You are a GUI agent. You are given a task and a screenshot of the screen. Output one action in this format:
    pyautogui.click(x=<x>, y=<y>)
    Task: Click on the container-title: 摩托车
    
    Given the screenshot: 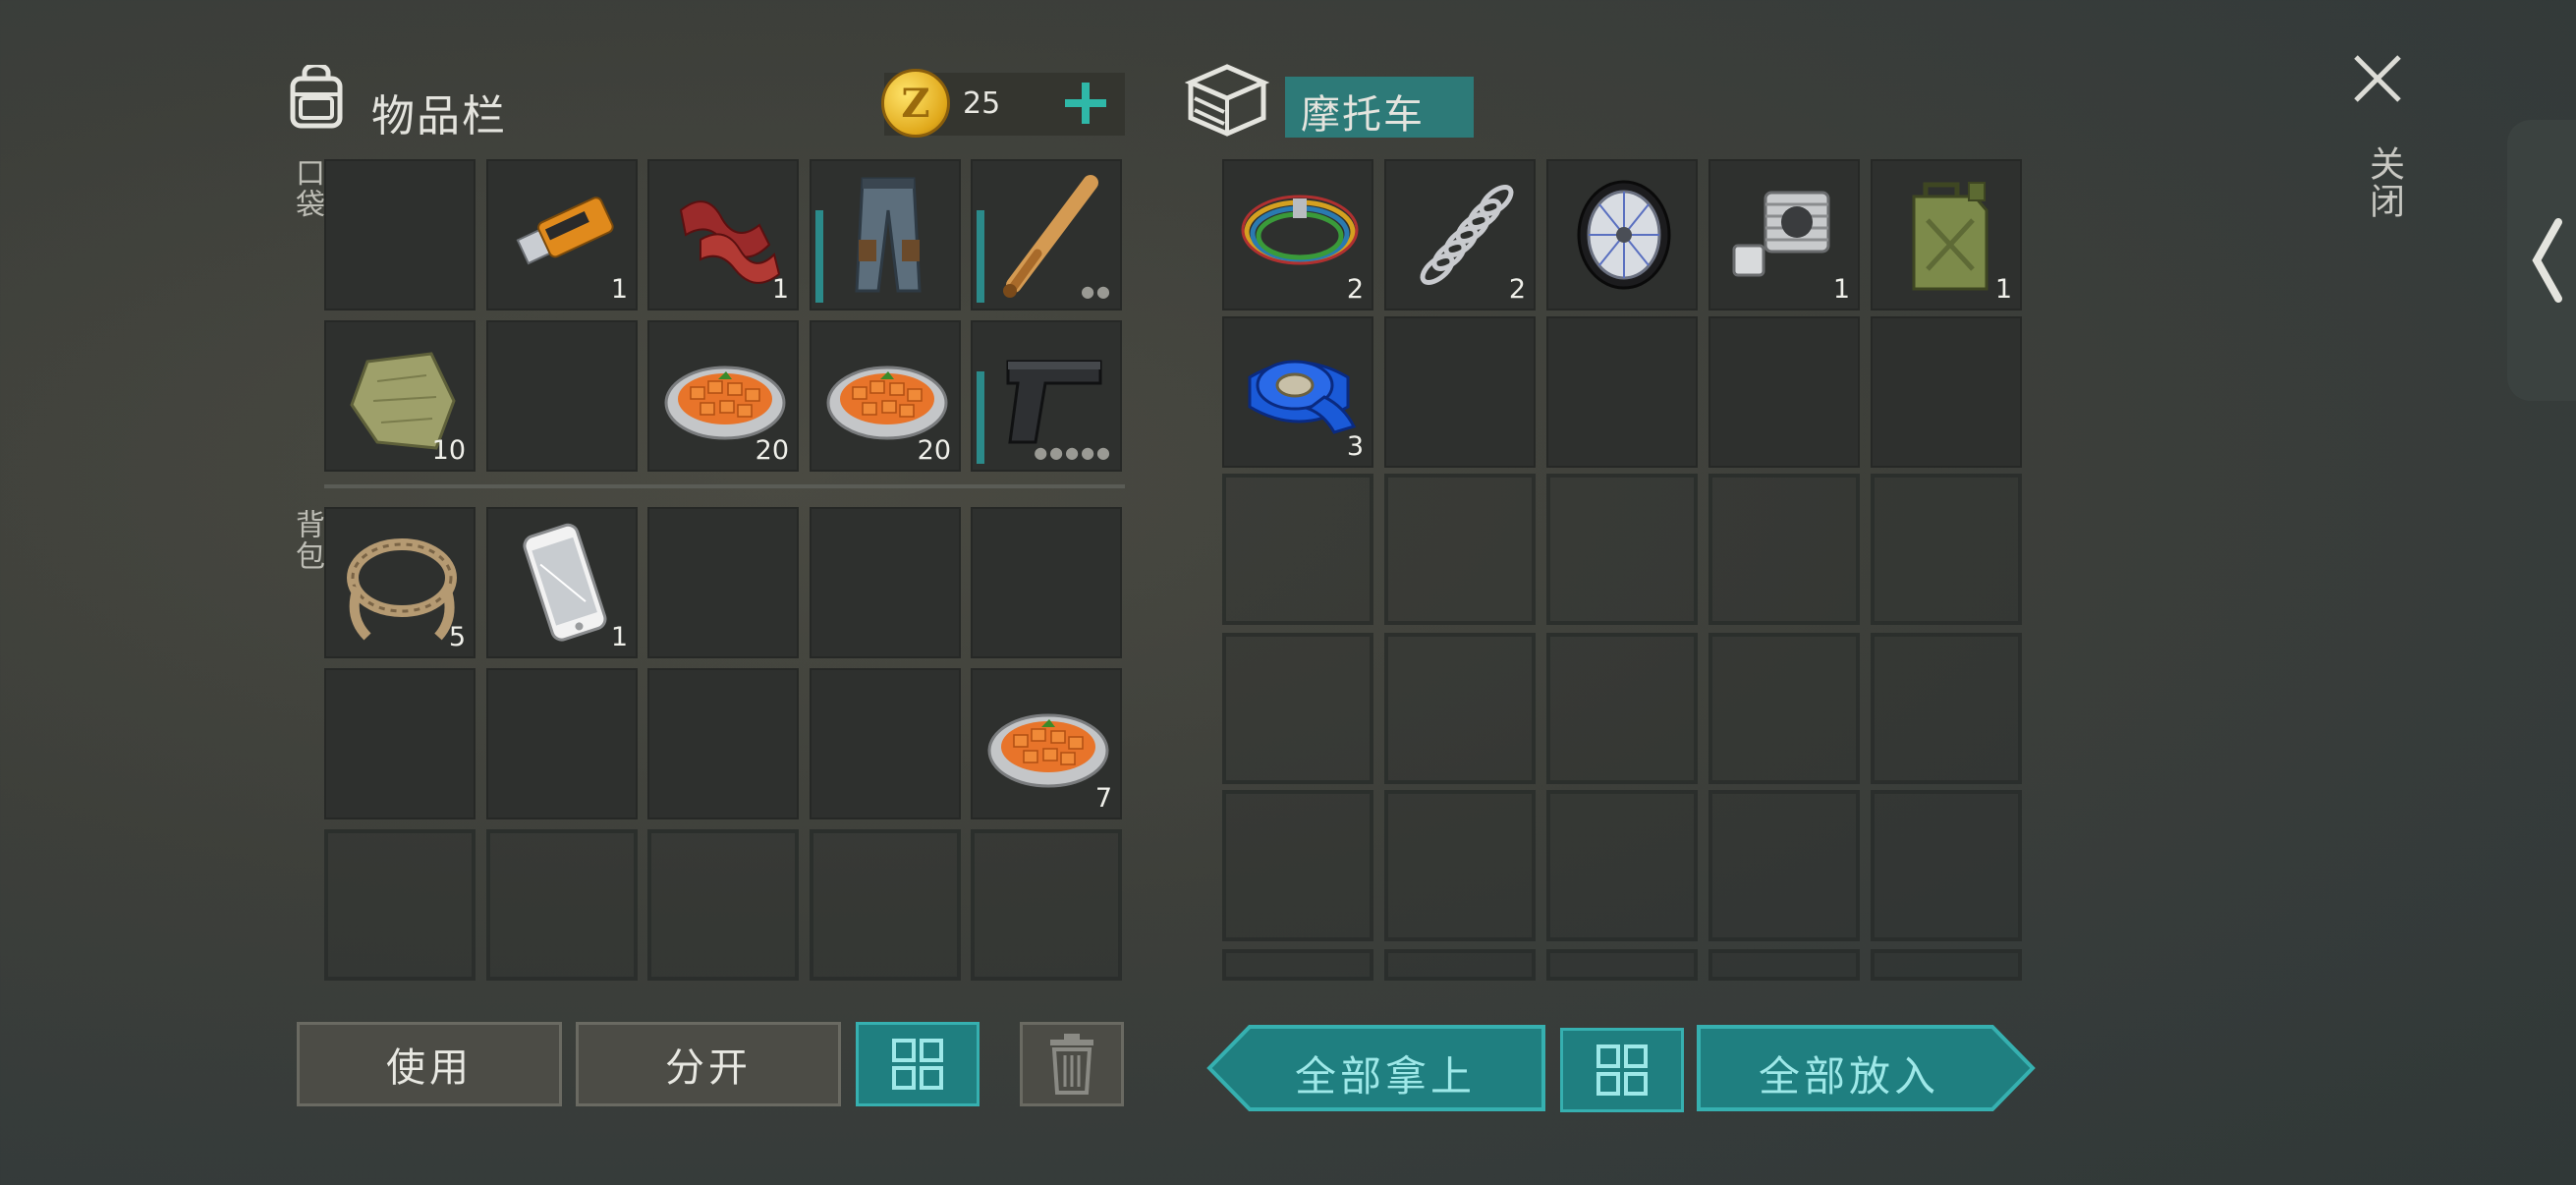 What is the action you would take?
    pyautogui.click(x=1363, y=115)
    